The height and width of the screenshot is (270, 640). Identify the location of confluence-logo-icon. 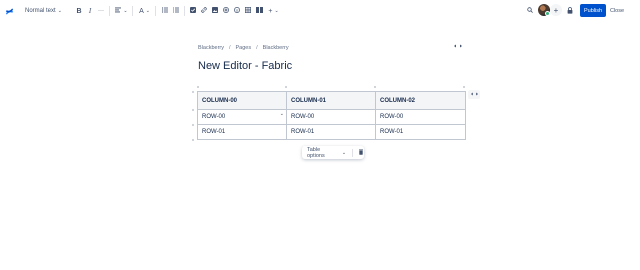
(9, 11).